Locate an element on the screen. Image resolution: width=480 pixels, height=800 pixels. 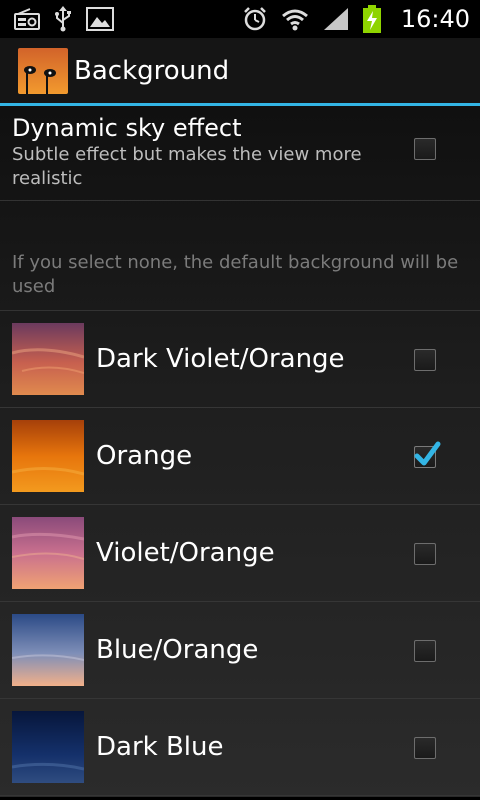
background-label: Blue/Orange is located at coordinates (177, 650).